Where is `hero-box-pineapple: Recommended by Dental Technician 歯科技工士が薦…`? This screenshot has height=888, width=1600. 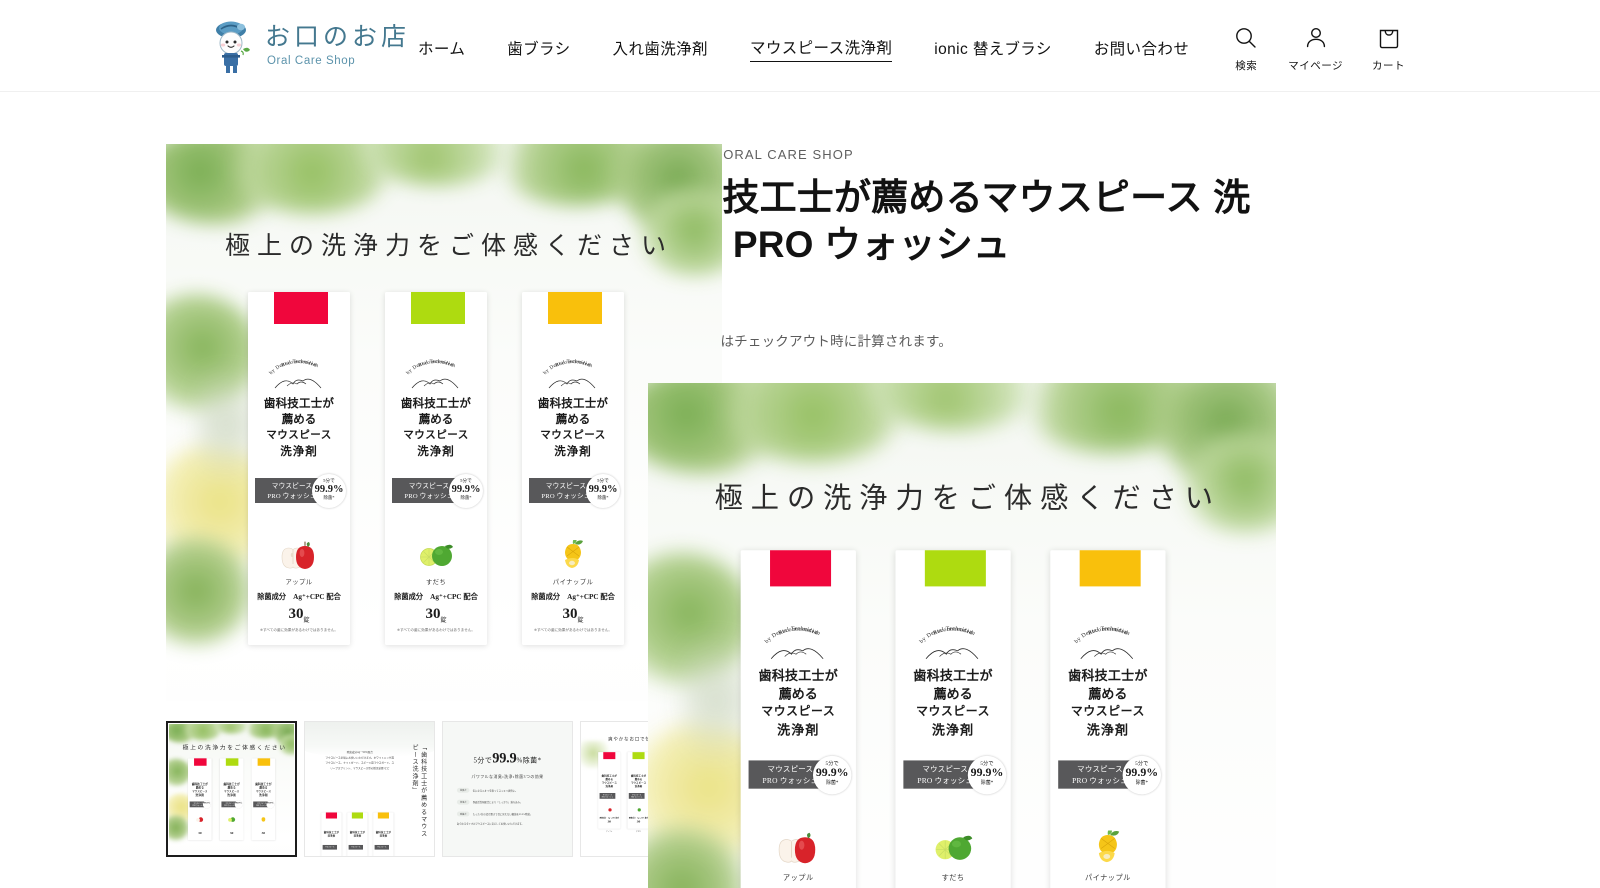 hero-box-pineapple: Recommended by Dental Technician 歯科技工士が薦… is located at coordinates (1108, 718).